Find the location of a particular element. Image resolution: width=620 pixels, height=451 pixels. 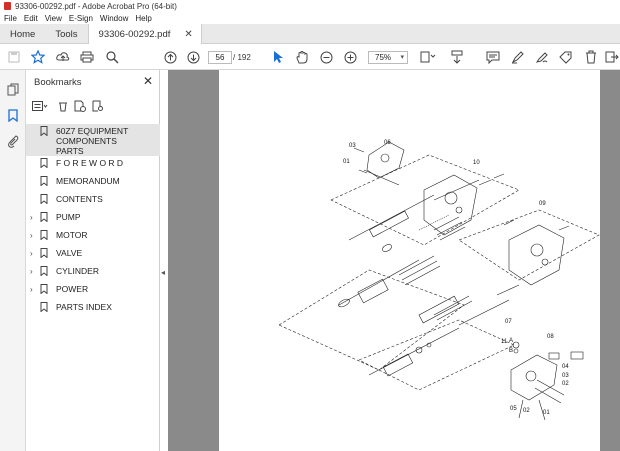

new-bookmark-icon is located at coordinates (80, 106).